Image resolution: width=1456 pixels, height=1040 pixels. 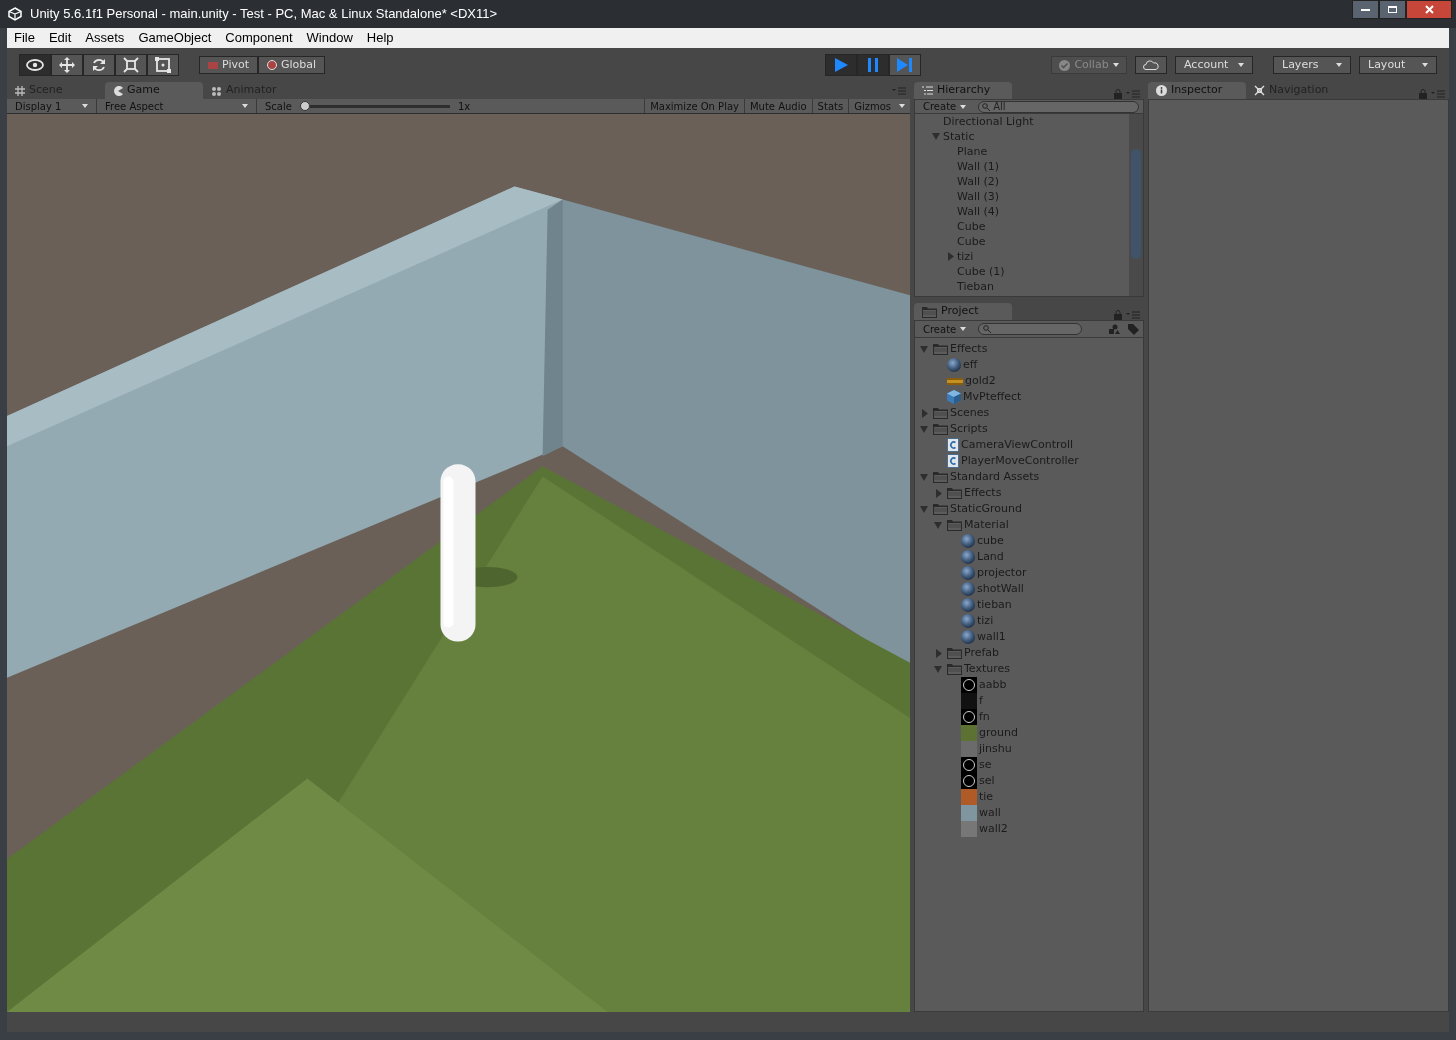 What do you see at coordinates (985, 621) in the screenshot?
I see `asset-item: tizi` at bounding box center [985, 621].